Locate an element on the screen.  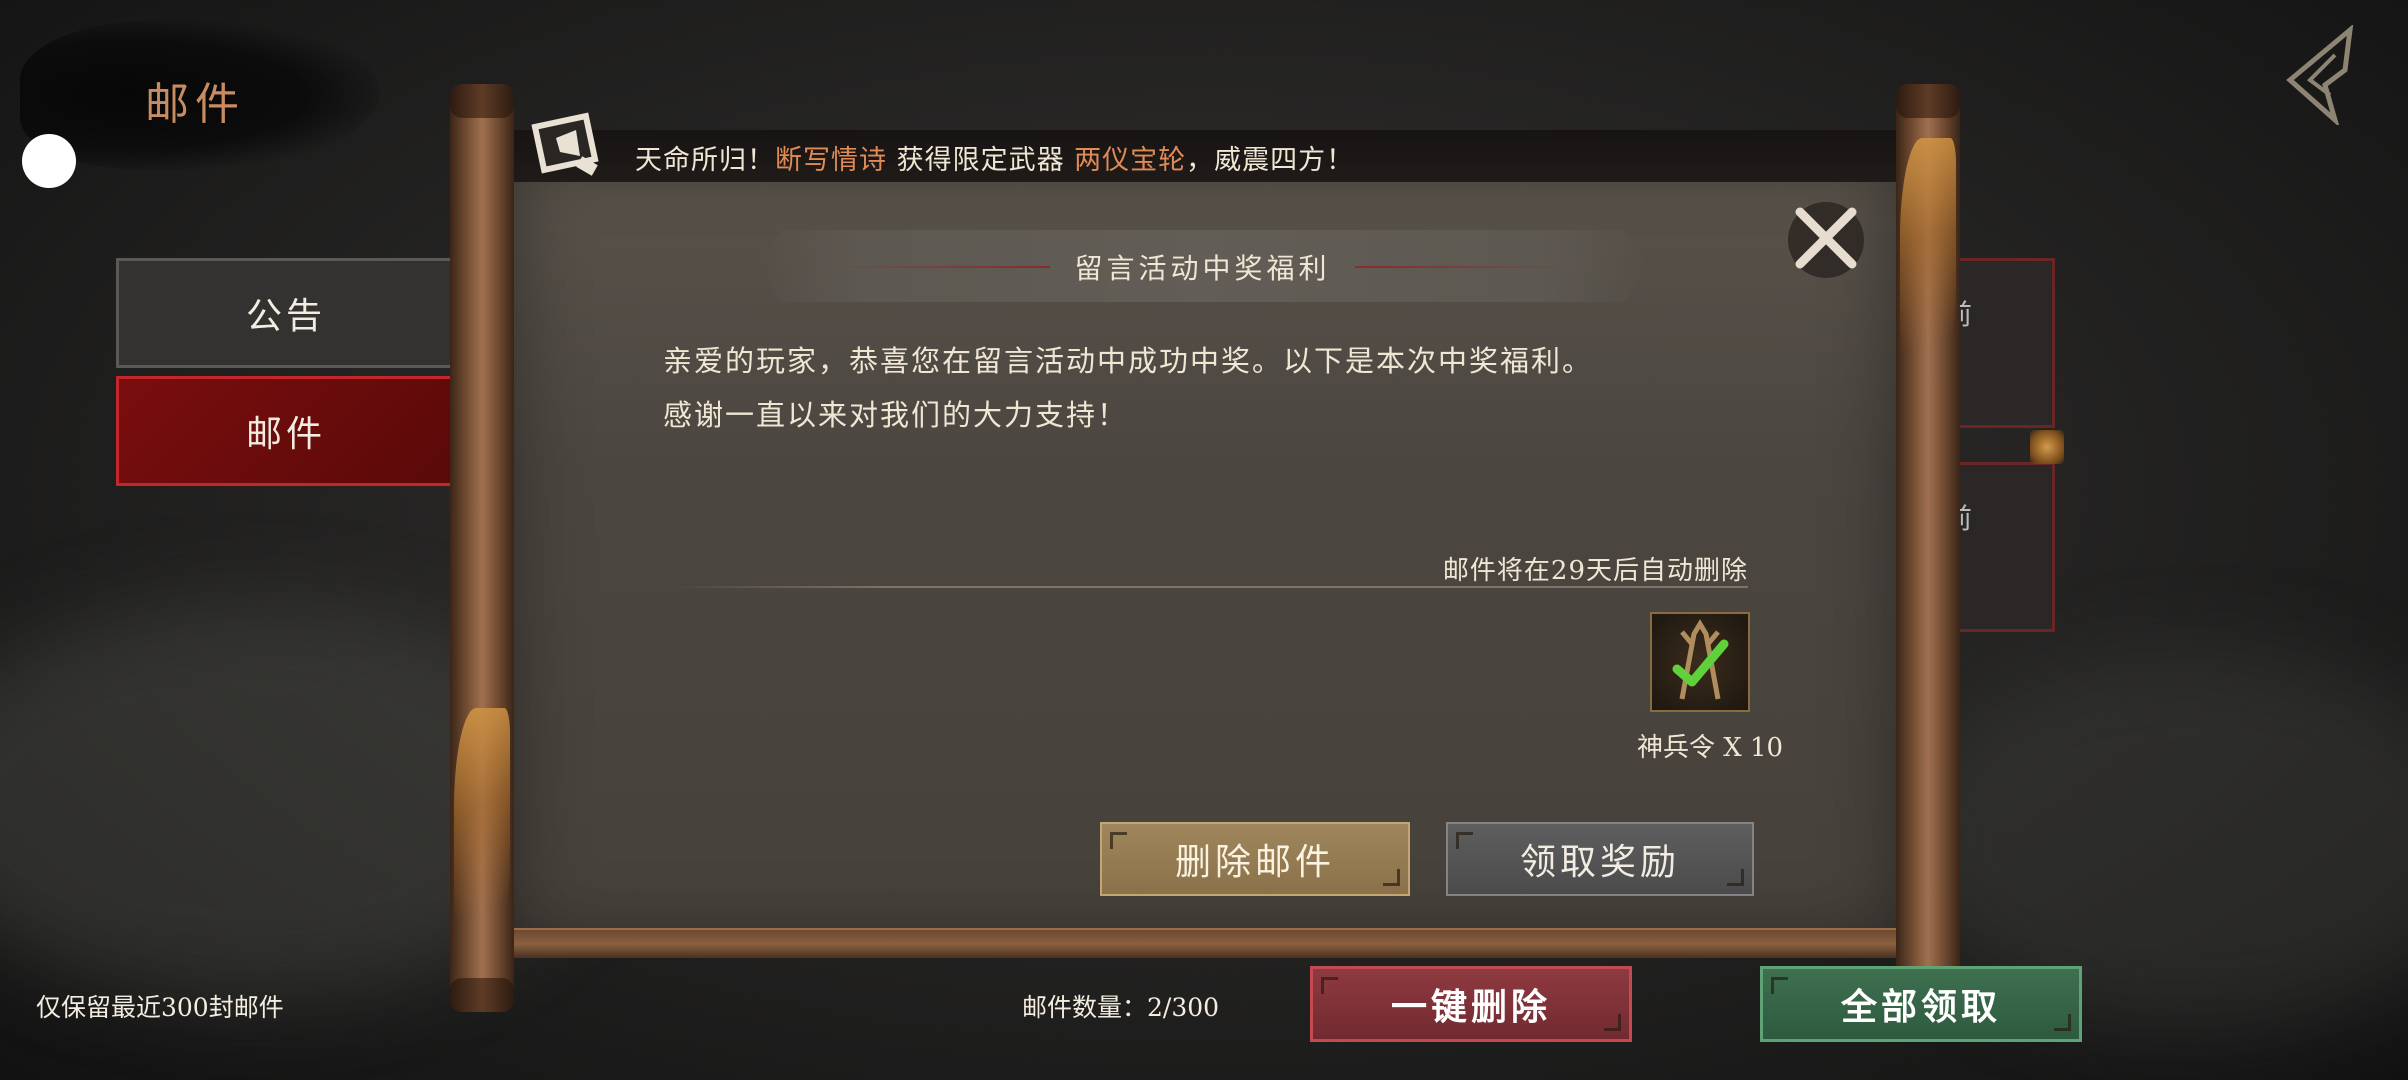
weapon-token-icon is located at coordinates (1700, 659).